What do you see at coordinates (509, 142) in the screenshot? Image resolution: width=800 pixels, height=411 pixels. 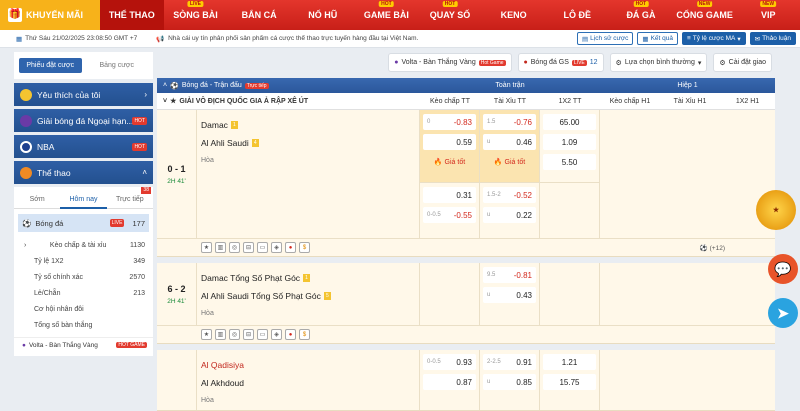 I see `odds-button: u 0.46` at bounding box center [509, 142].